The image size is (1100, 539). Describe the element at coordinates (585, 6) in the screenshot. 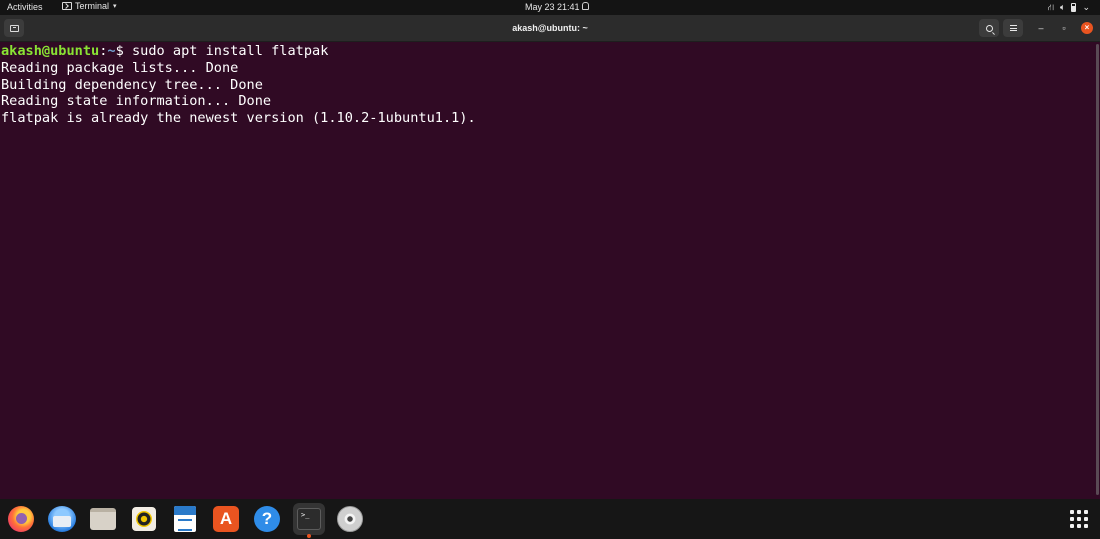

I see `alarm-icon` at that location.